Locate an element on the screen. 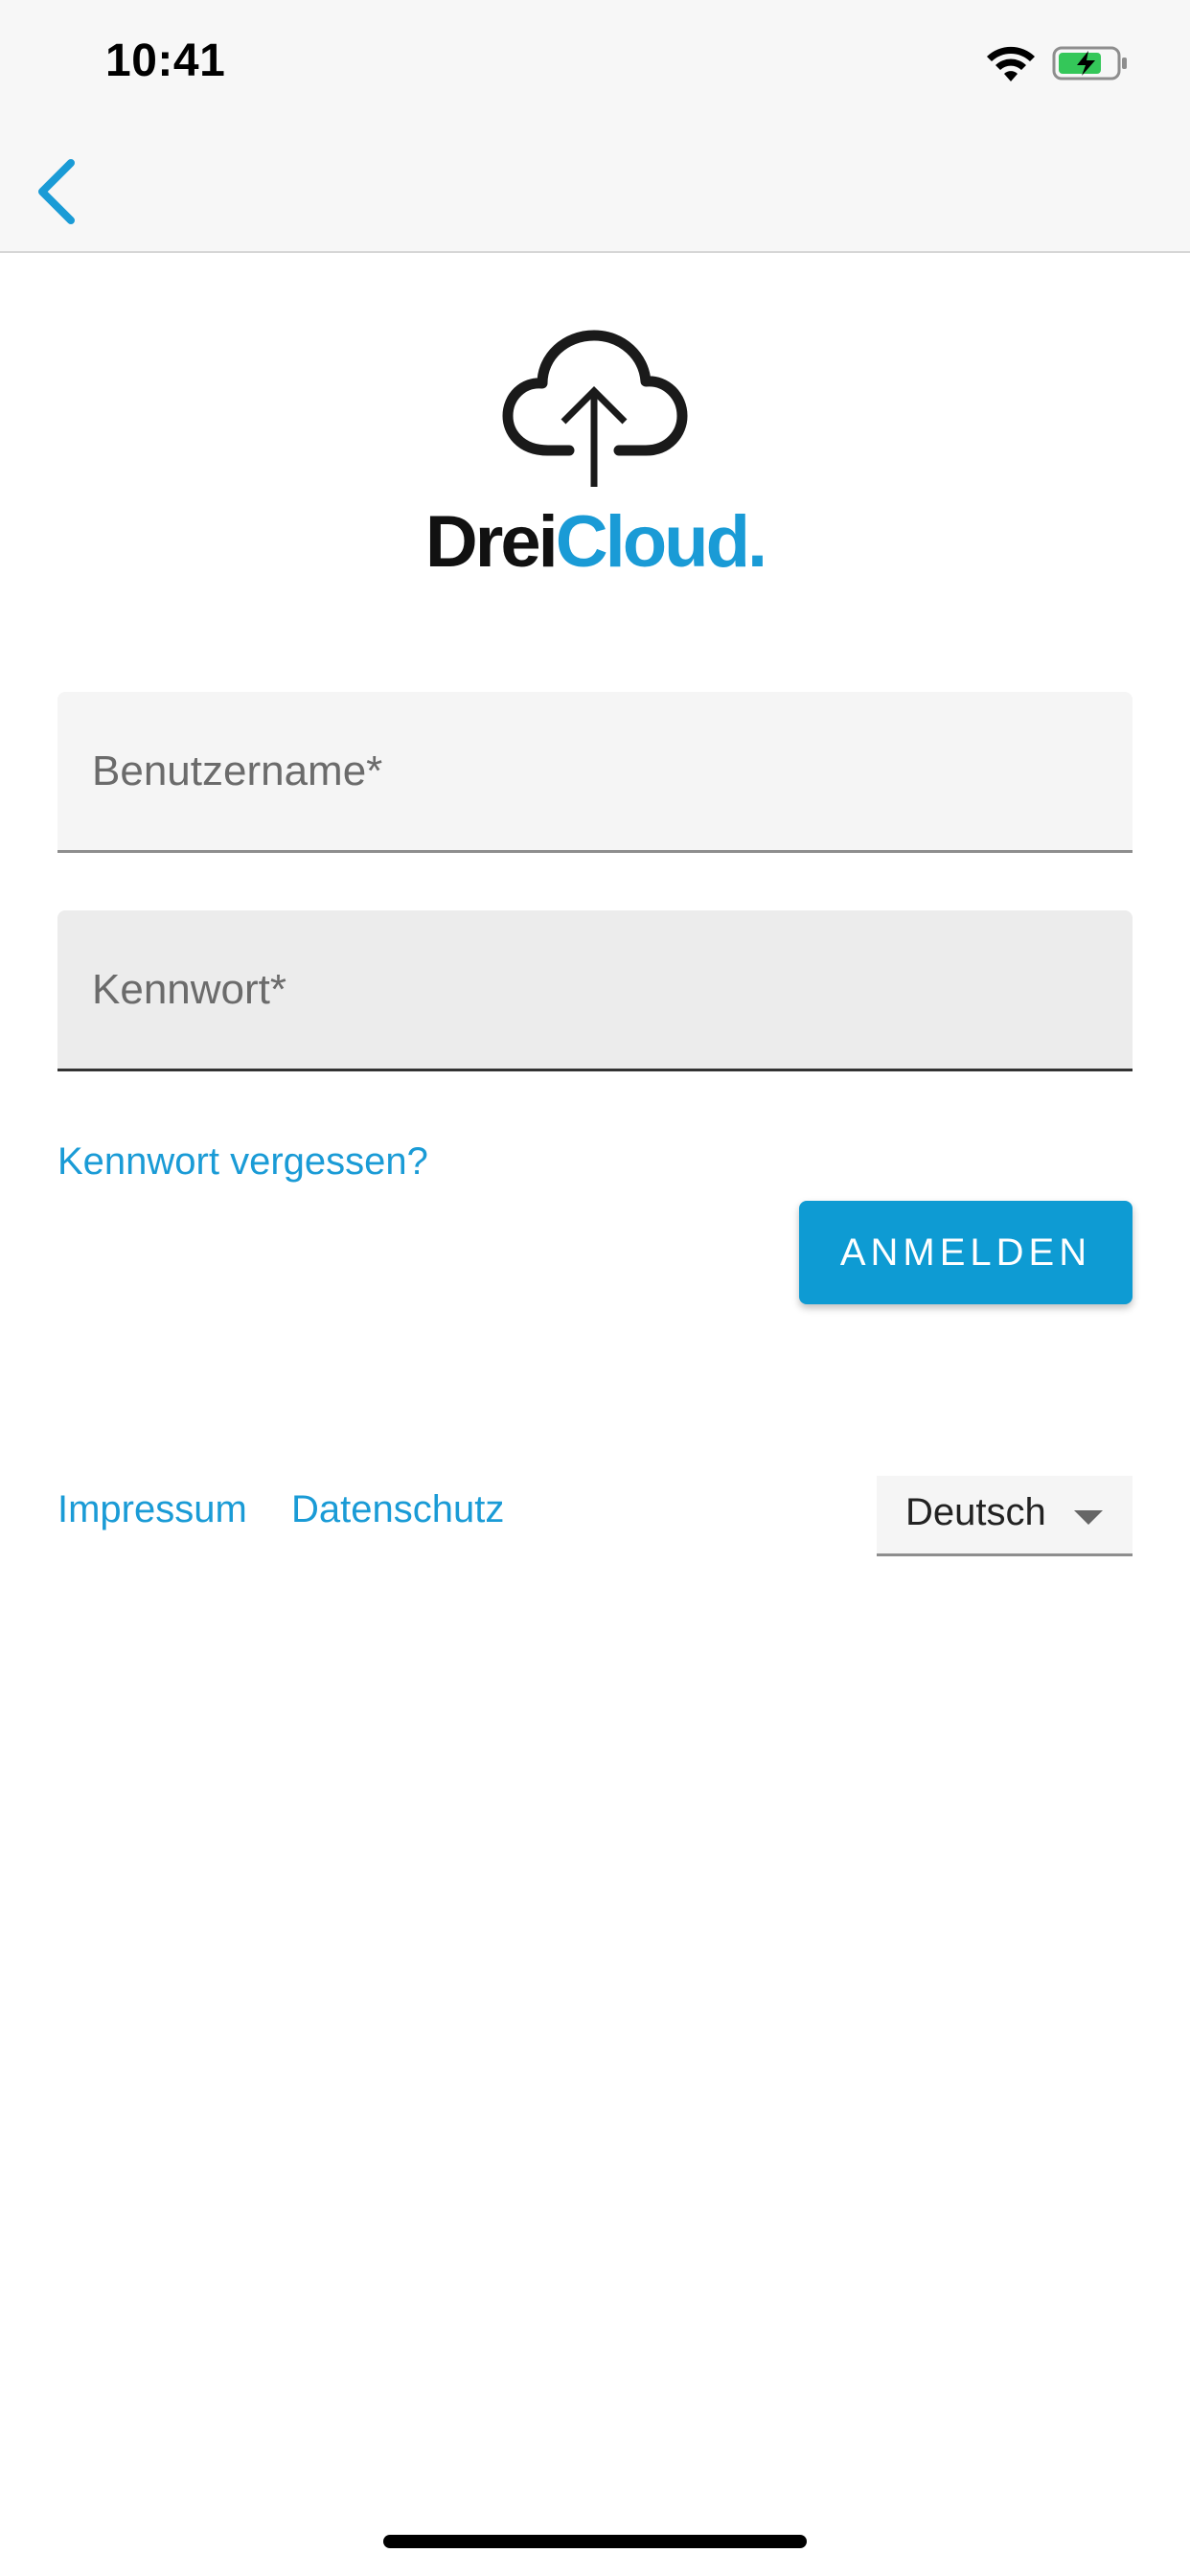  password-input is located at coordinates (595, 989).